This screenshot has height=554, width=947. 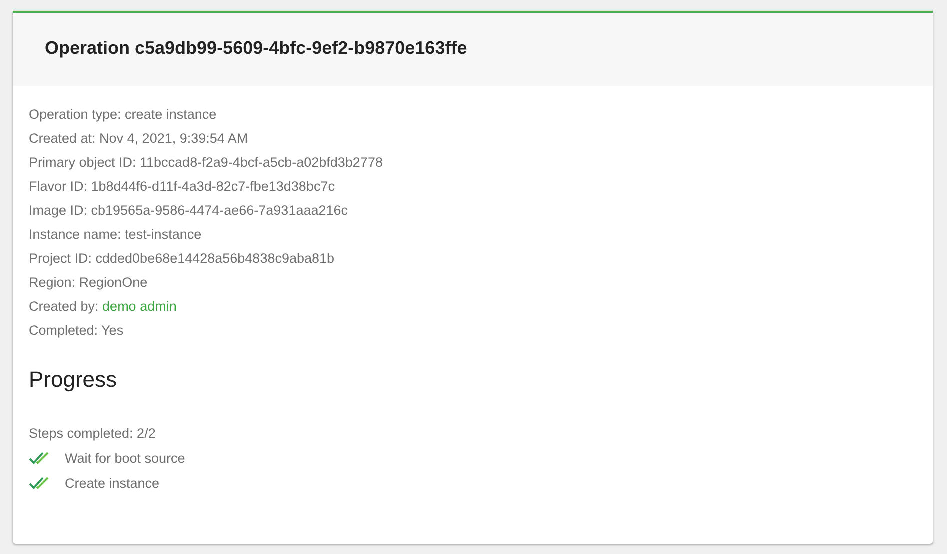 What do you see at coordinates (182, 259) in the screenshot?
I see `detail-line: Project ID: cdded0be68e14428a56b4838c9aba81b` at bounding box center [182, 259].